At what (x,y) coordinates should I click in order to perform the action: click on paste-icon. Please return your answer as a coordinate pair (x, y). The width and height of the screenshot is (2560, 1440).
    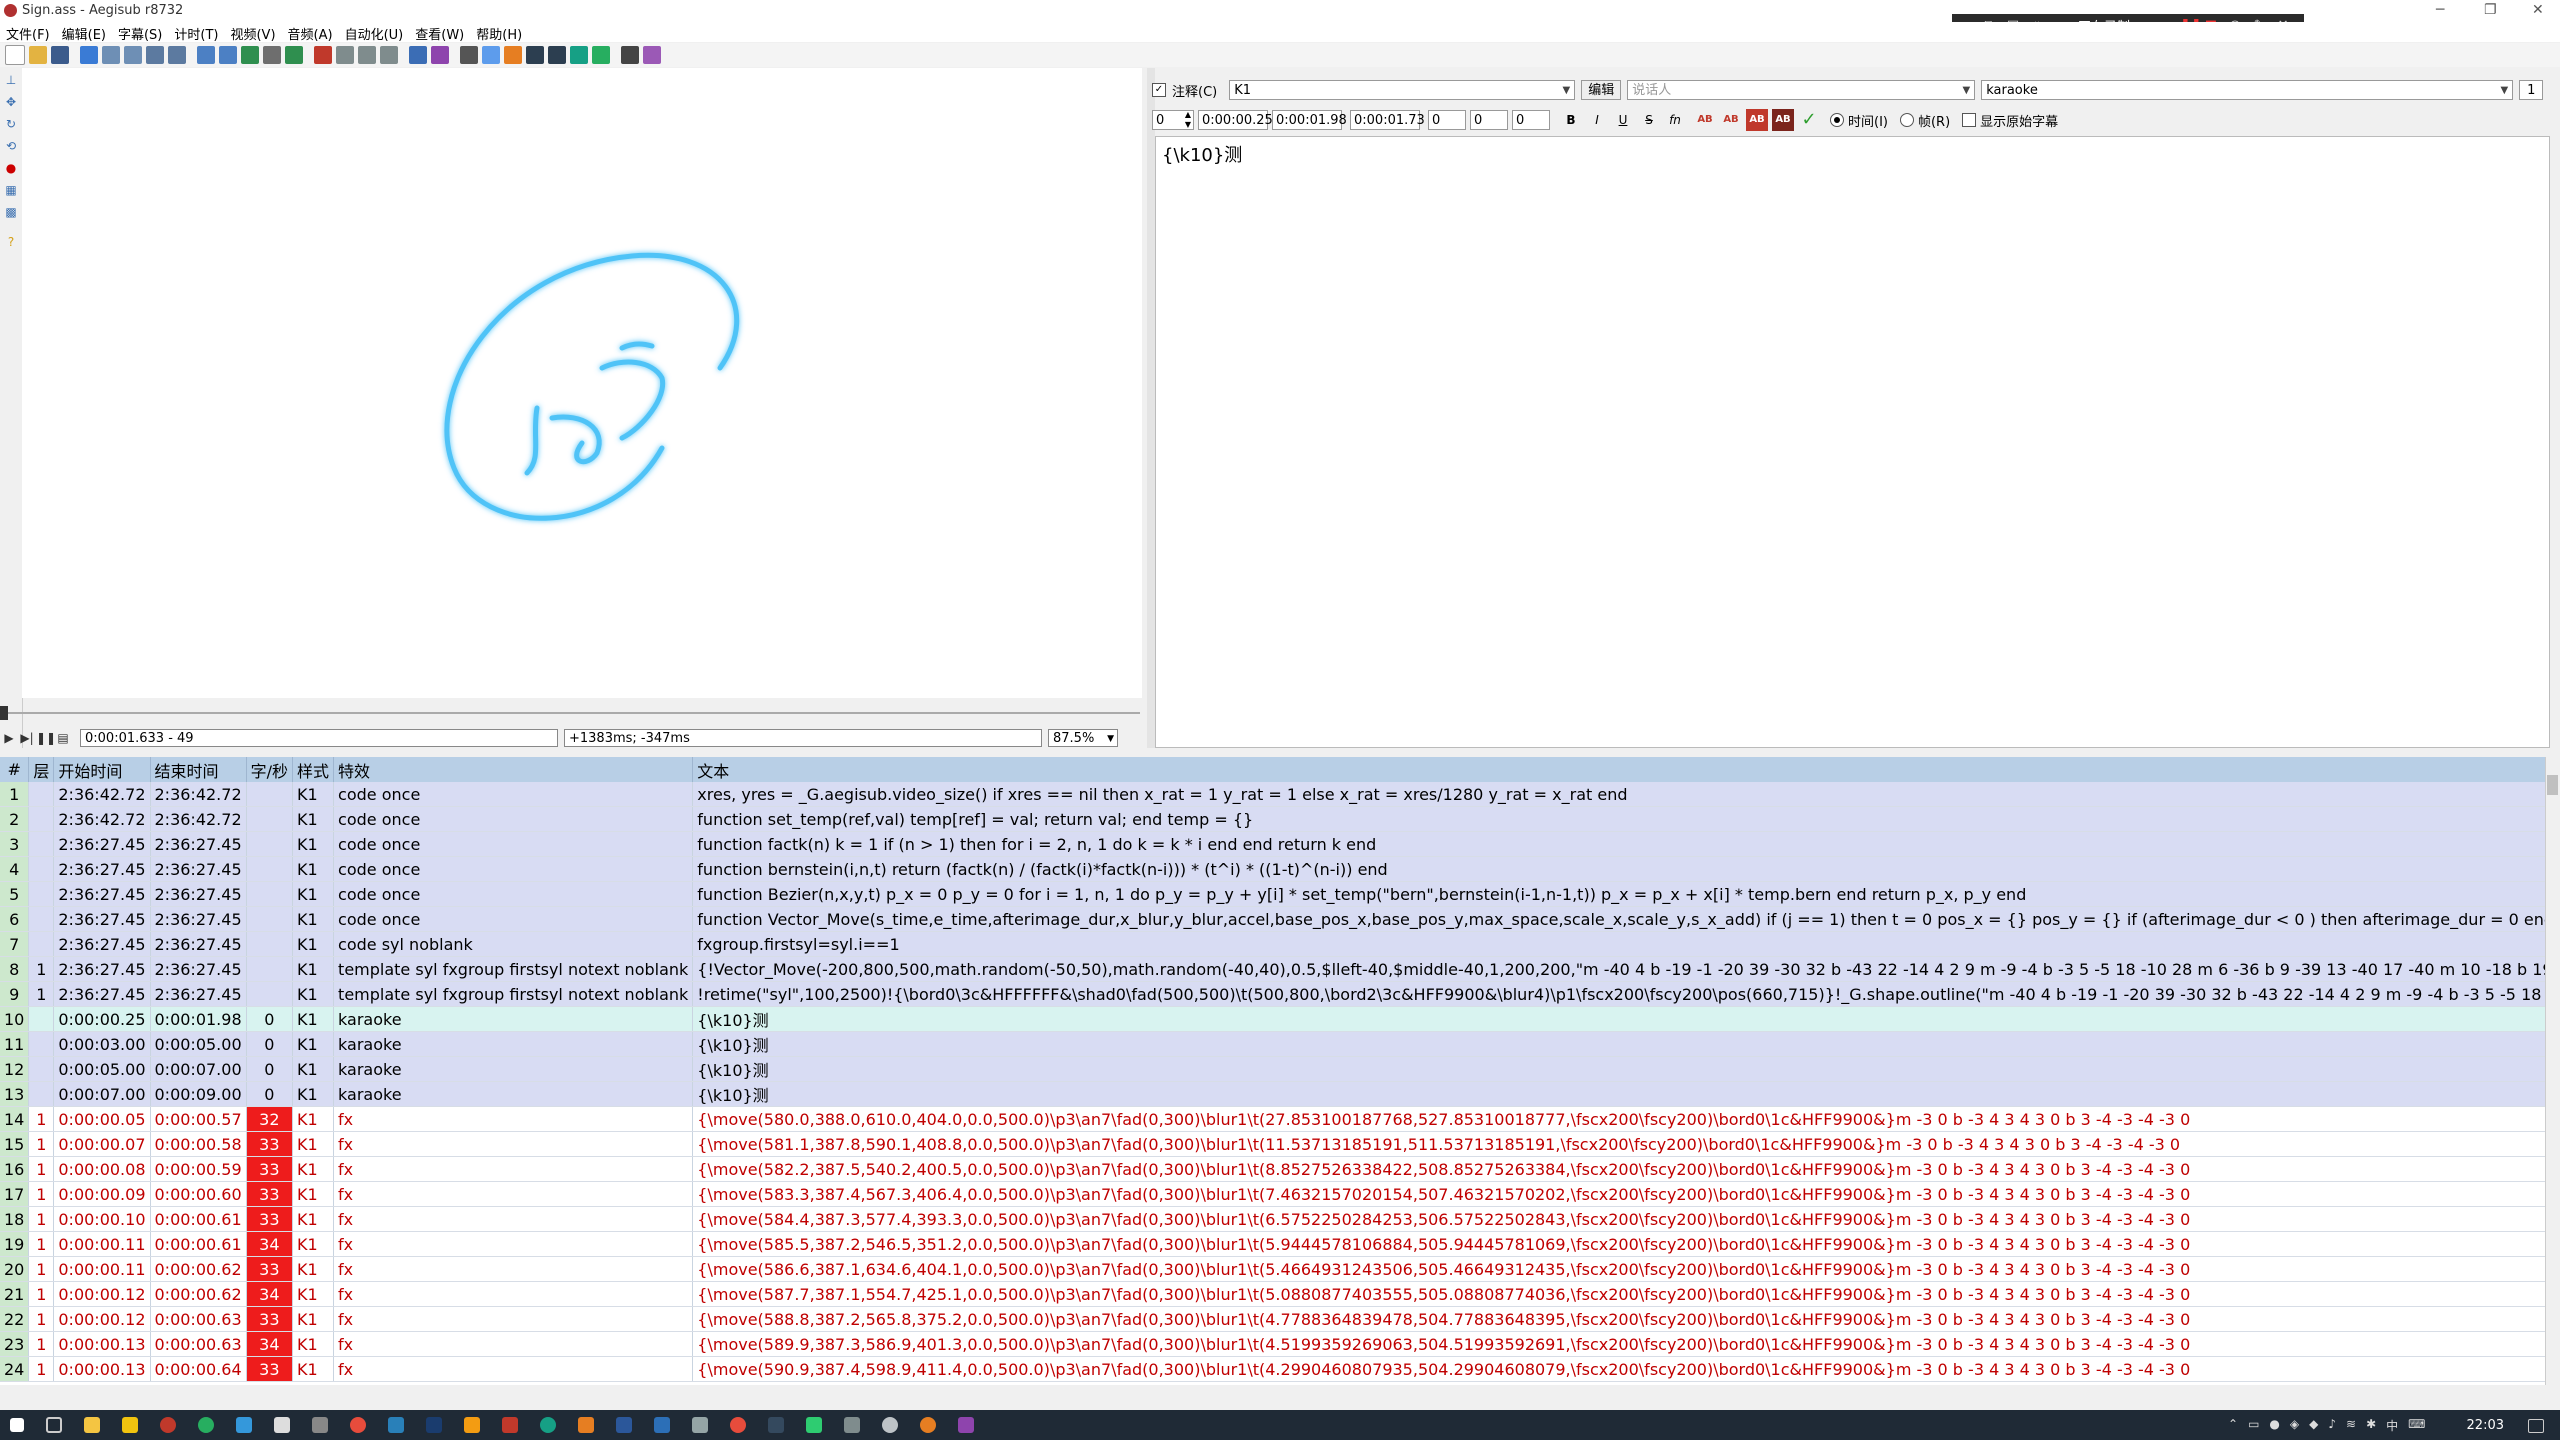
    Looking at the image, I should click on (177, 55).